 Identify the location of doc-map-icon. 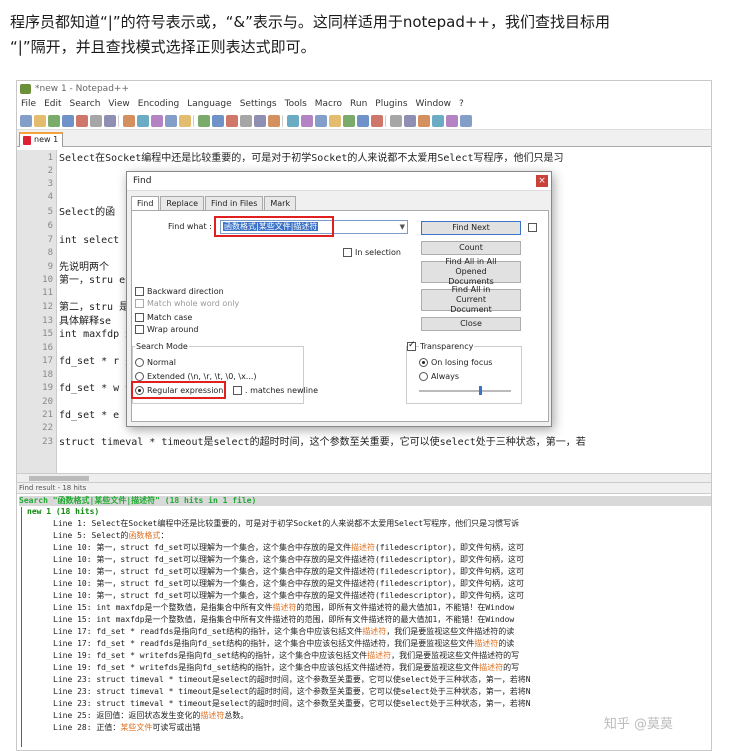
(349, 120).